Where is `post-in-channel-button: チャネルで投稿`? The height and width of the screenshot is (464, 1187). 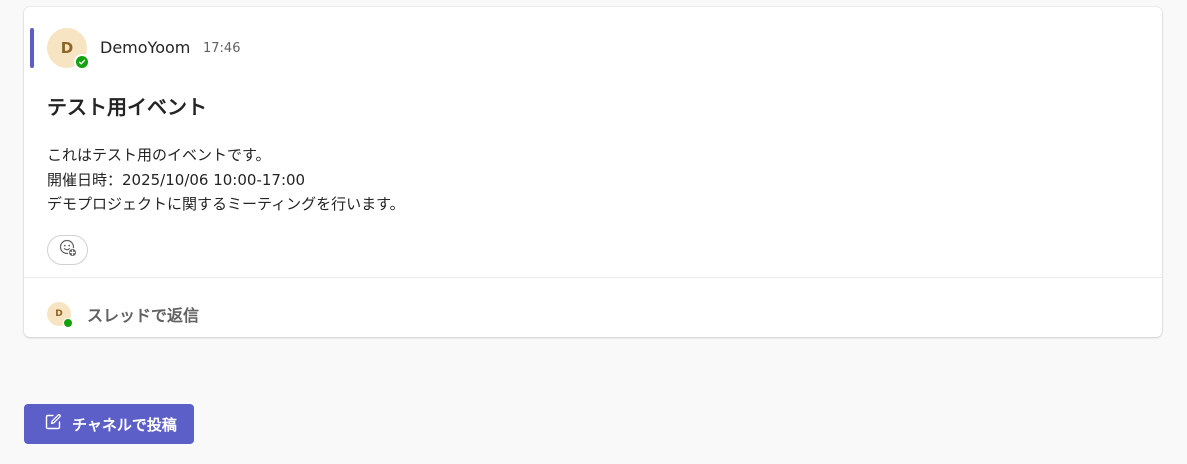
post-in-channel-button: チャネルで投稿 is located at coordinates (109, 424).